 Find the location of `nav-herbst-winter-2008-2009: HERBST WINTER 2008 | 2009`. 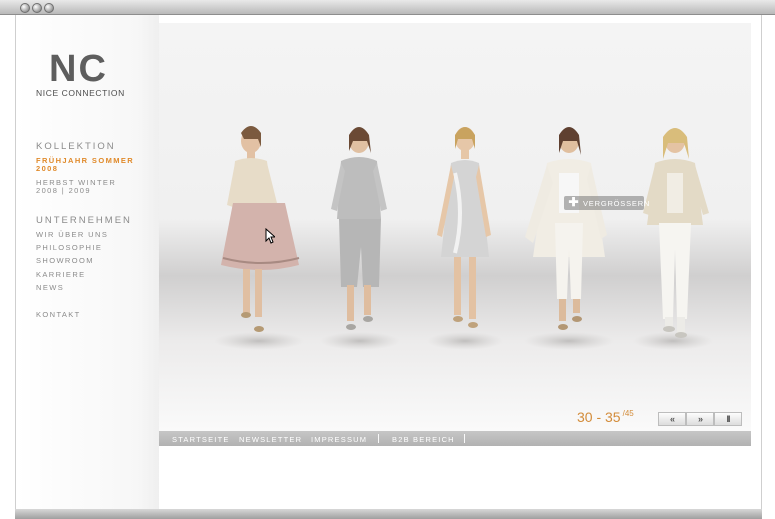

nav-herbst-winter-2008-2009: HERBST WINTER 2008 | 2009 is located at coordinates (76, 187).